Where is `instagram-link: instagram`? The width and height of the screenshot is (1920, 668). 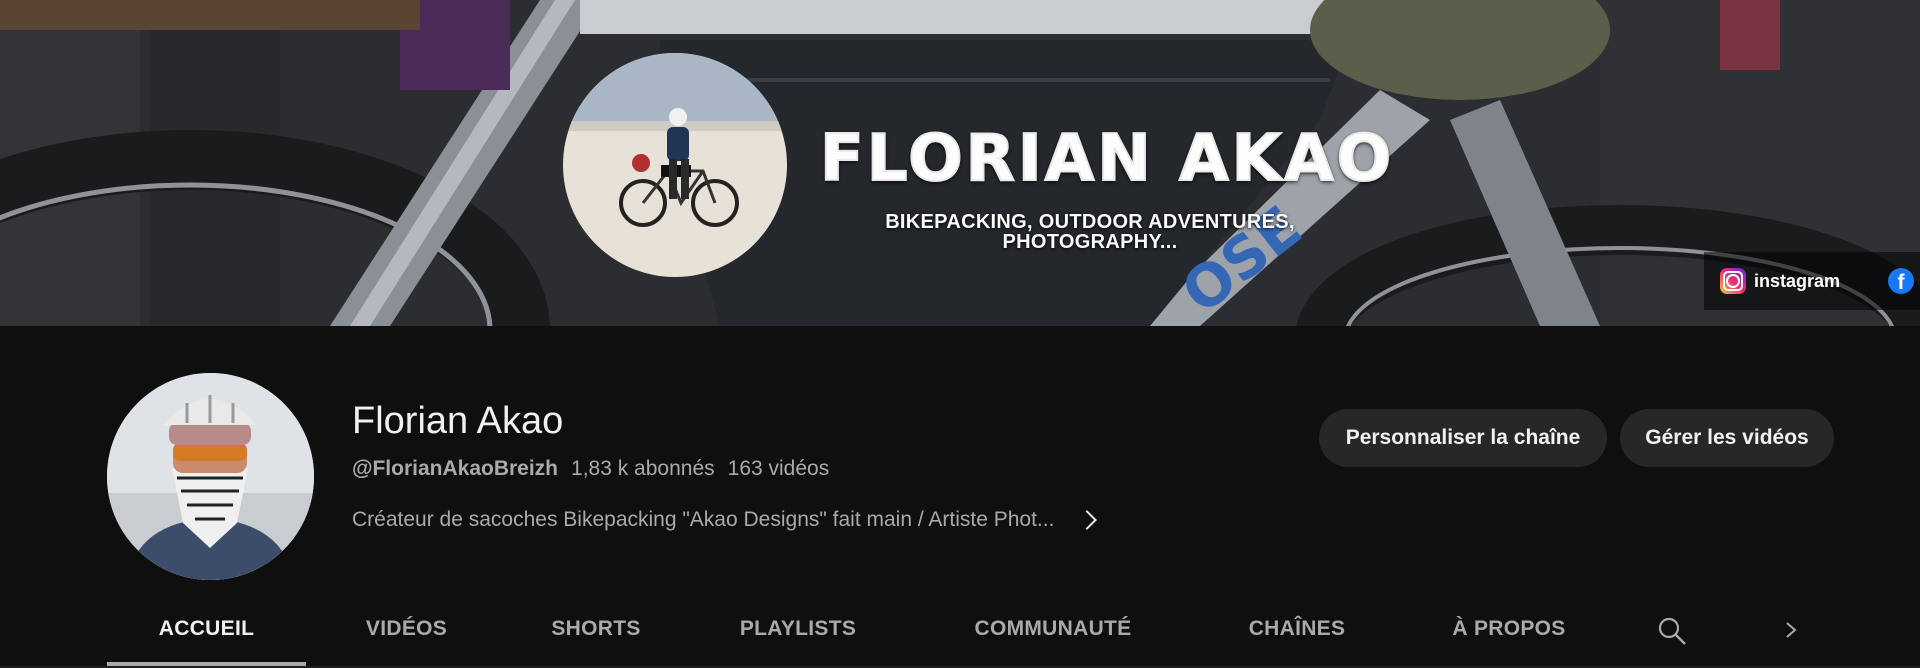
instagram-link: instagram is located at coordinates (1780, 281).